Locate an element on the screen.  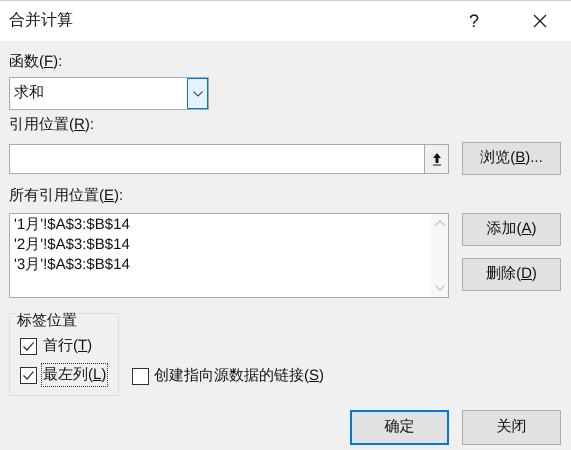
references-list: '1月'!$A$3:$B$14 '2月'!$A$3:$B$14 '3月'!$A$3:$B$14 is located at coordinates (229, 255).